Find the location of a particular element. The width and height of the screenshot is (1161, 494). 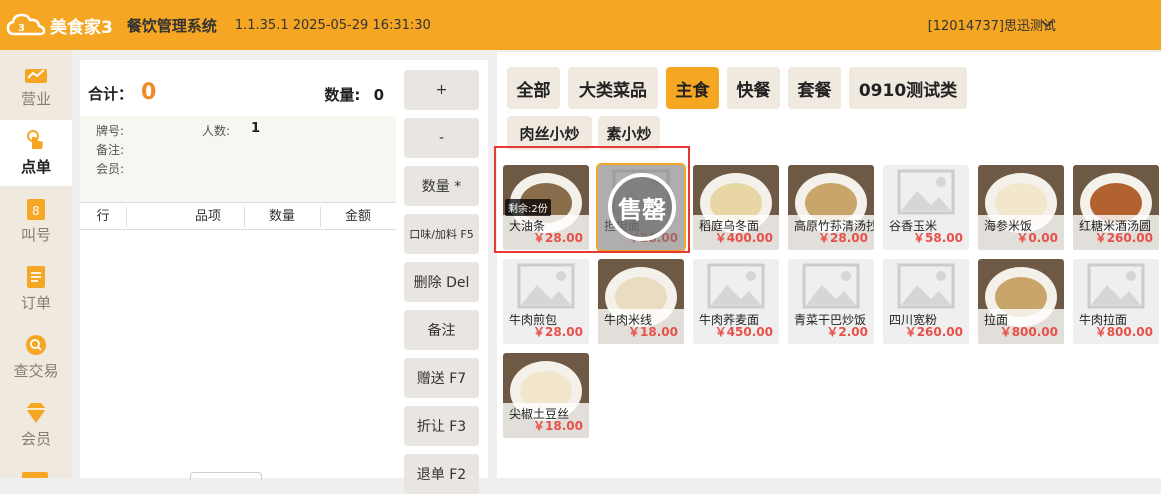

number-icon: 8 is located at coordinates (36, 209).